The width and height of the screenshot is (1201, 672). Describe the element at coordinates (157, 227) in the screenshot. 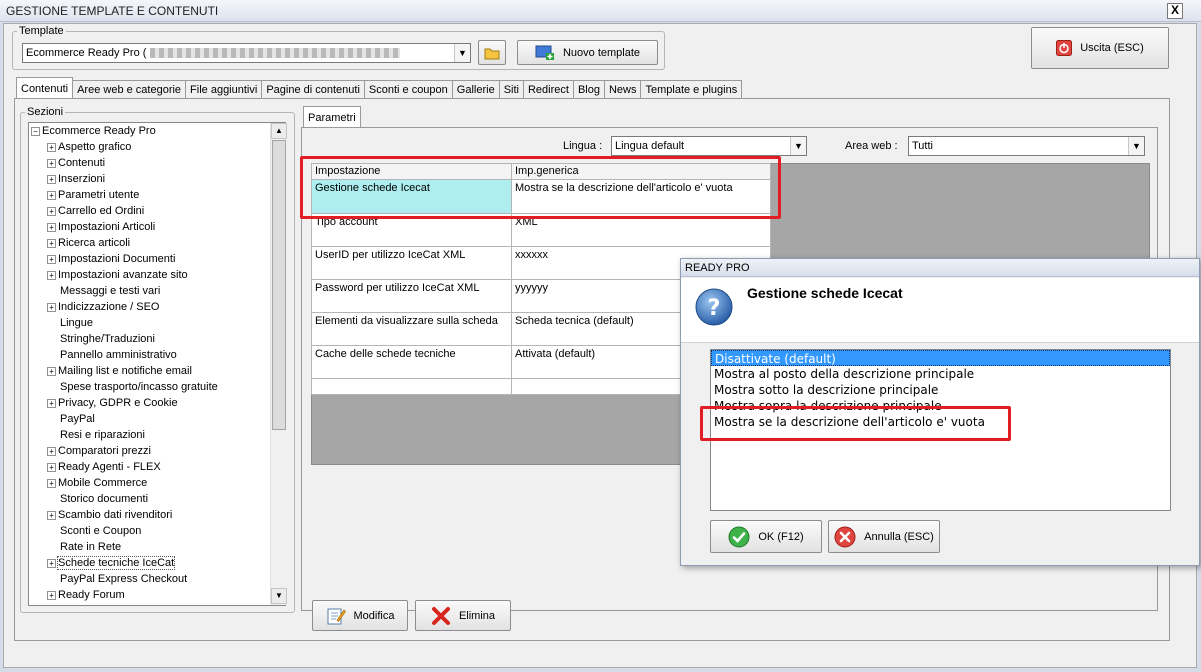

I see `tree-item: + Impostazioni Articoli` at that location.